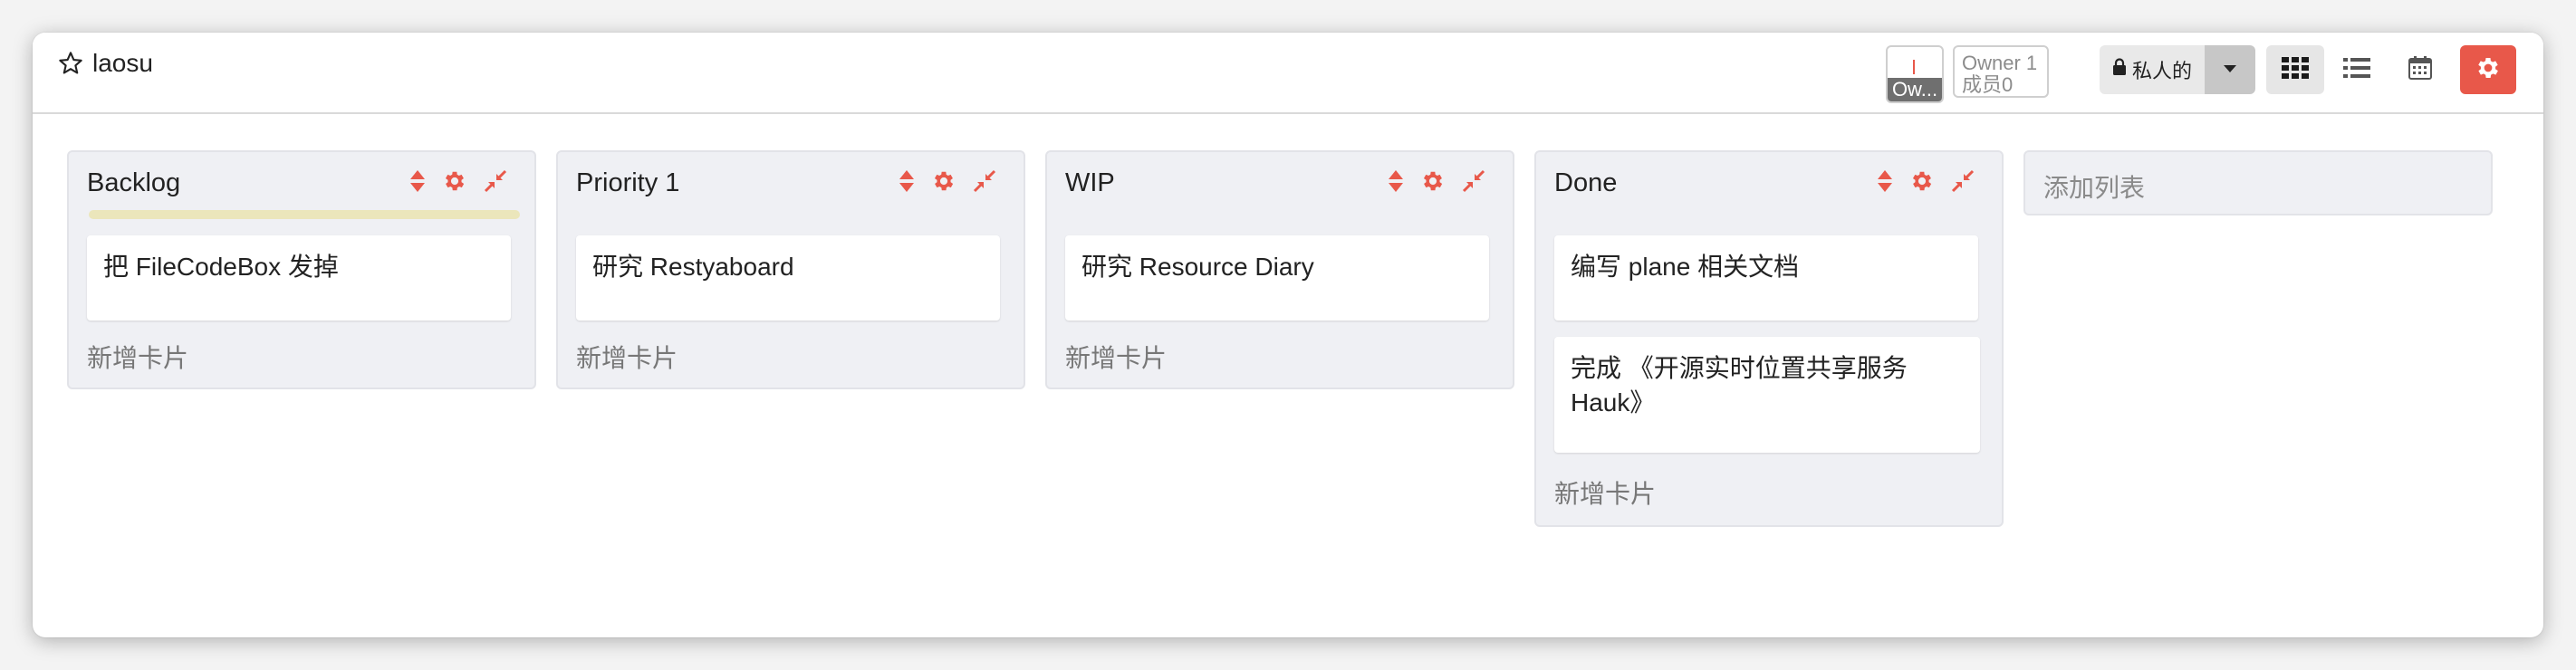 The width and height of the screenshot is (2576, 670). I want to click on list-priority-1: Priority 1 研究 Restyaboard 新增卡片, so click(790, 269).